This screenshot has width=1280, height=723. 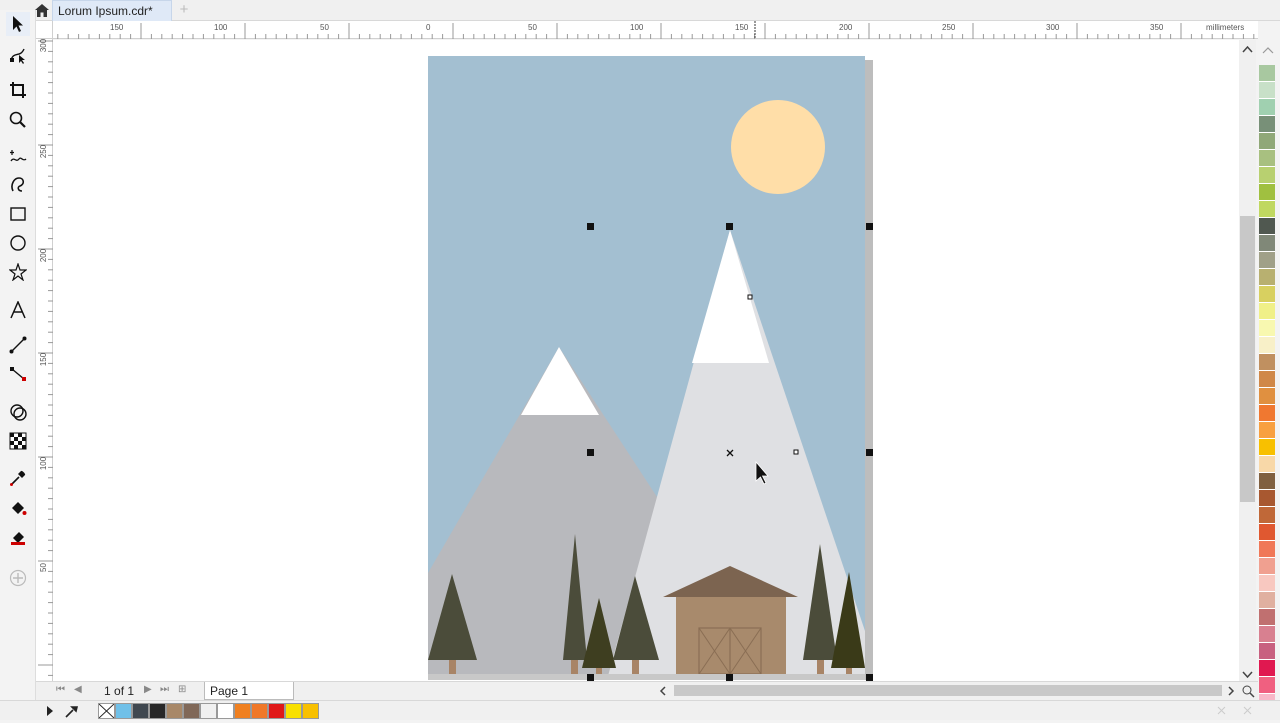 What do you see at coordinates (18, 272) in the screenshot?
I see `polygon-tool-icon` at bounding box center [18, 272].